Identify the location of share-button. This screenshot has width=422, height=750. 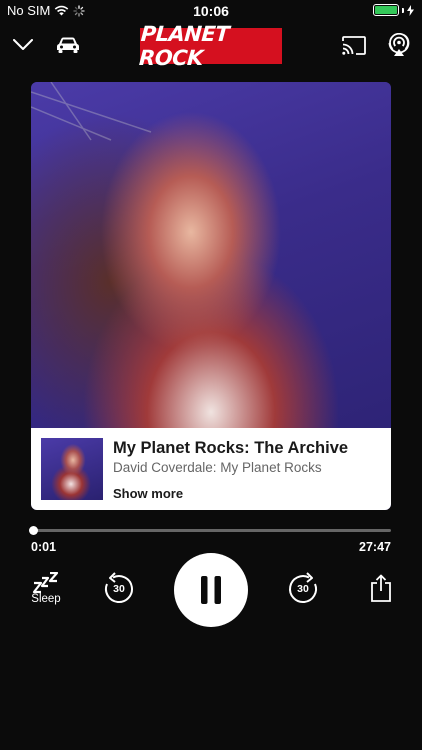
(381, 588).